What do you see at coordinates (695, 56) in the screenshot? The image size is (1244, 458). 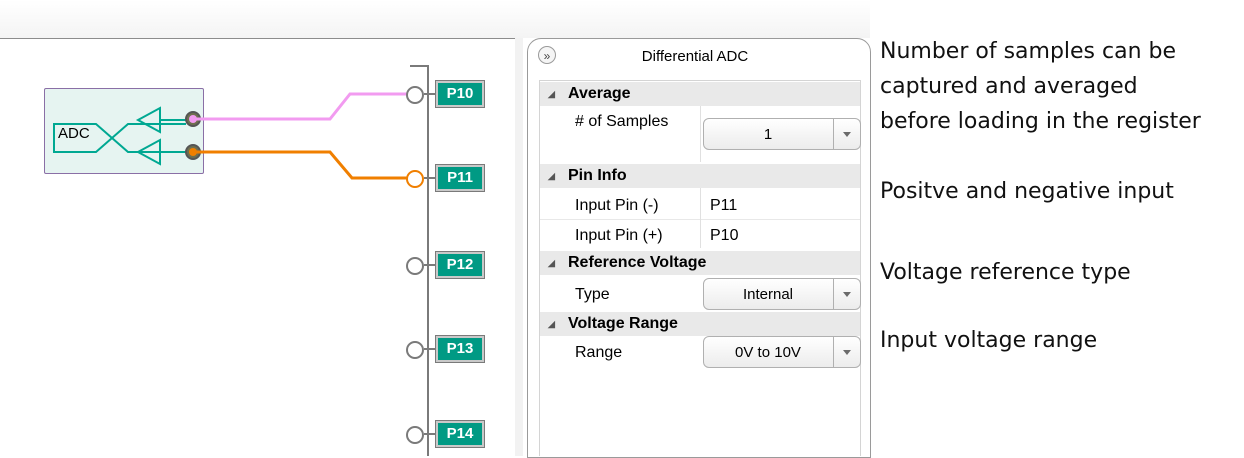 I see `panel-title: Differential ADC` at bounding box center [695, 56].